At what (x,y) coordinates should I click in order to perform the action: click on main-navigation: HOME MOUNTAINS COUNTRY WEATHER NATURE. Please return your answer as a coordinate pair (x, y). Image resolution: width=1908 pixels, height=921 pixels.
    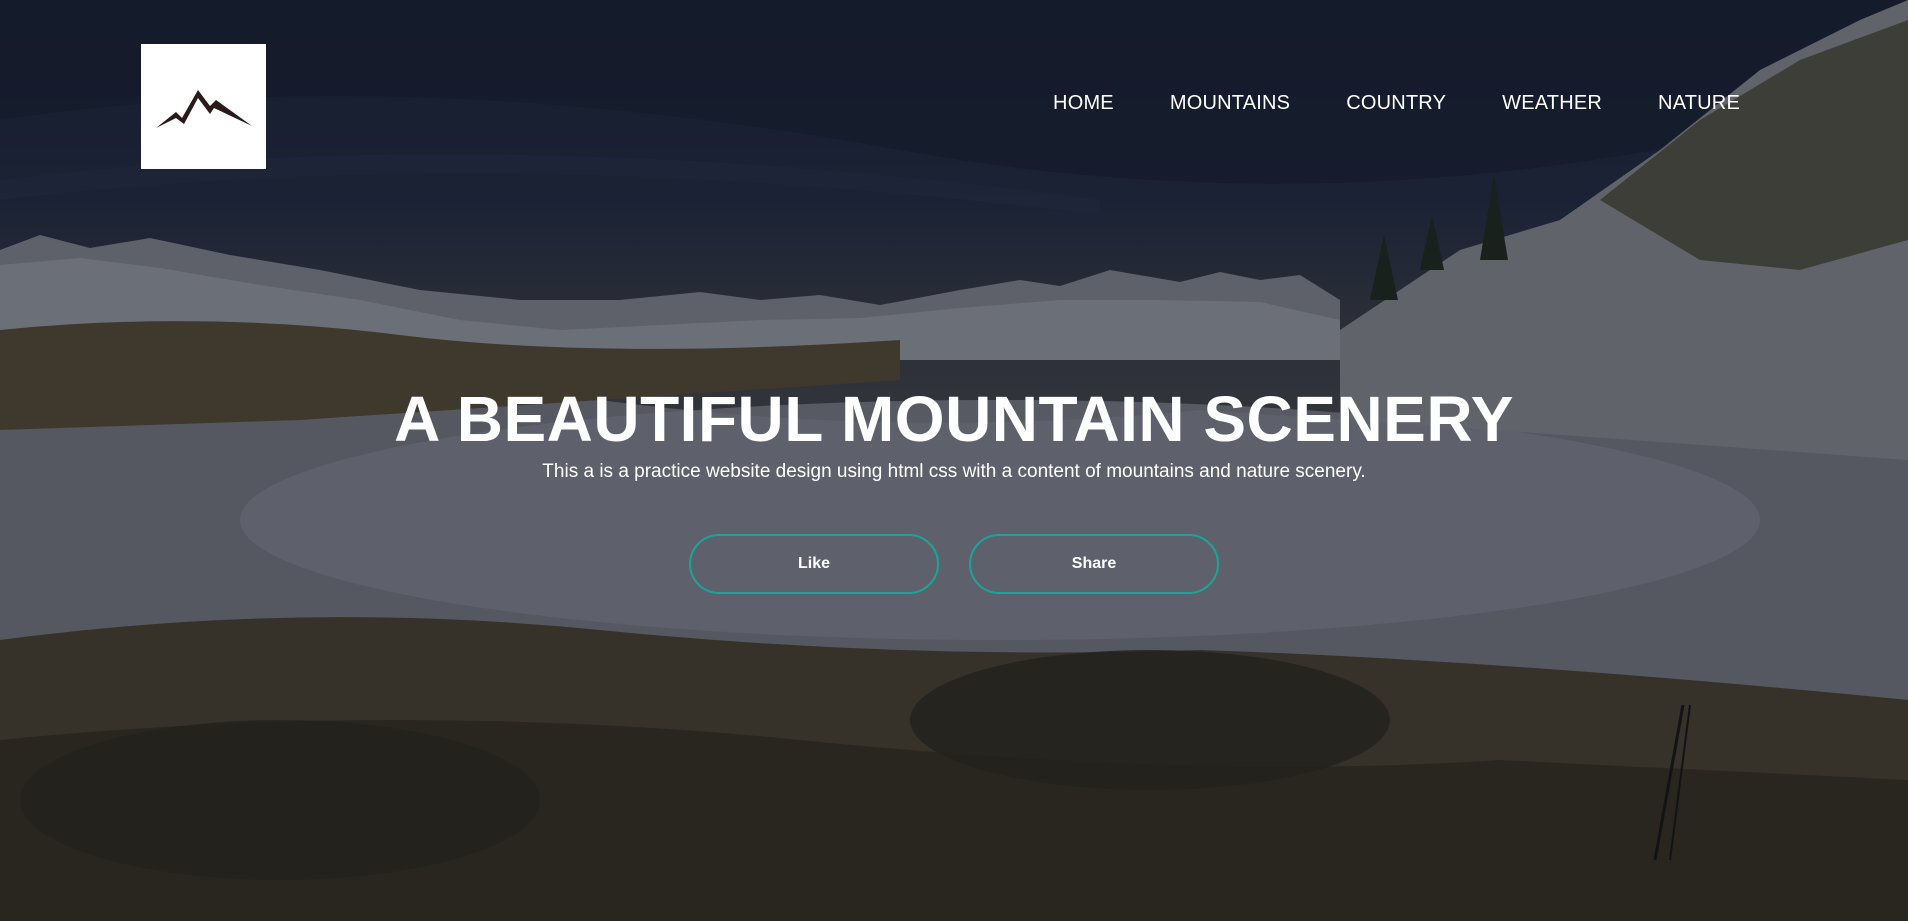
    Looking at the image, I should click on (1396, 103).